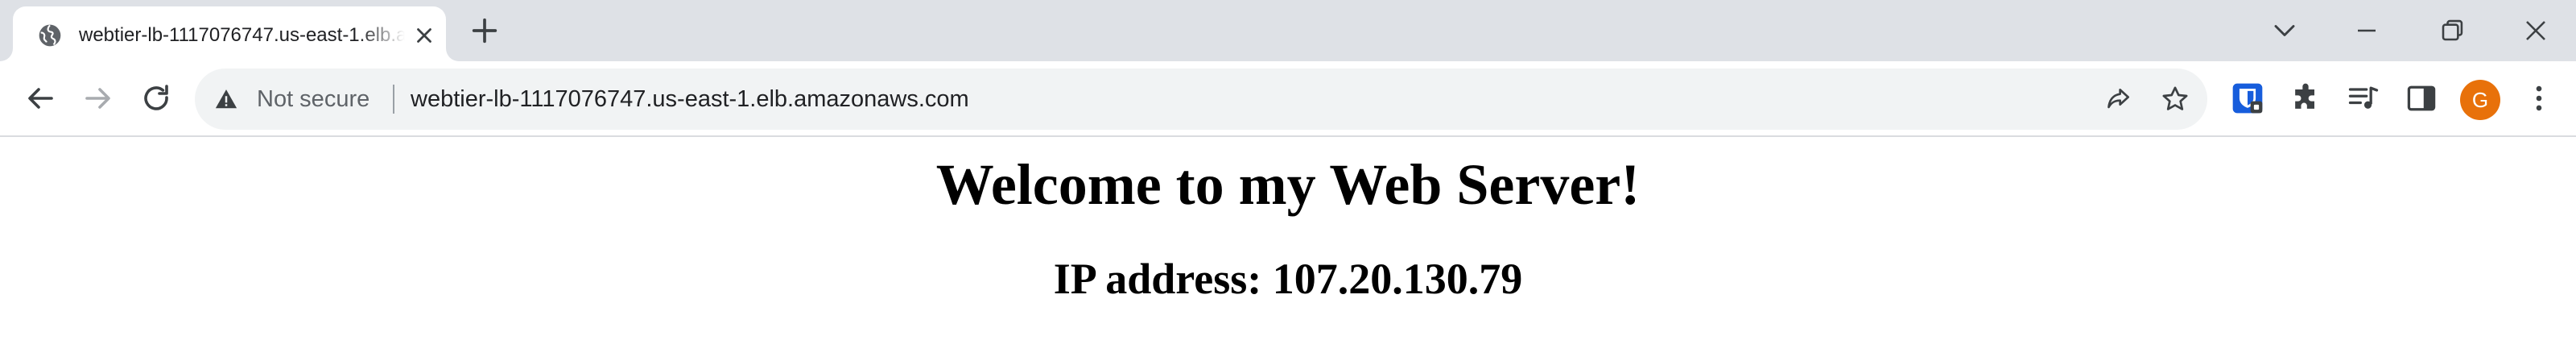  Describe the element at coordinates (2366, 30) in the screenshot. I see `minimize-icon` at that location.